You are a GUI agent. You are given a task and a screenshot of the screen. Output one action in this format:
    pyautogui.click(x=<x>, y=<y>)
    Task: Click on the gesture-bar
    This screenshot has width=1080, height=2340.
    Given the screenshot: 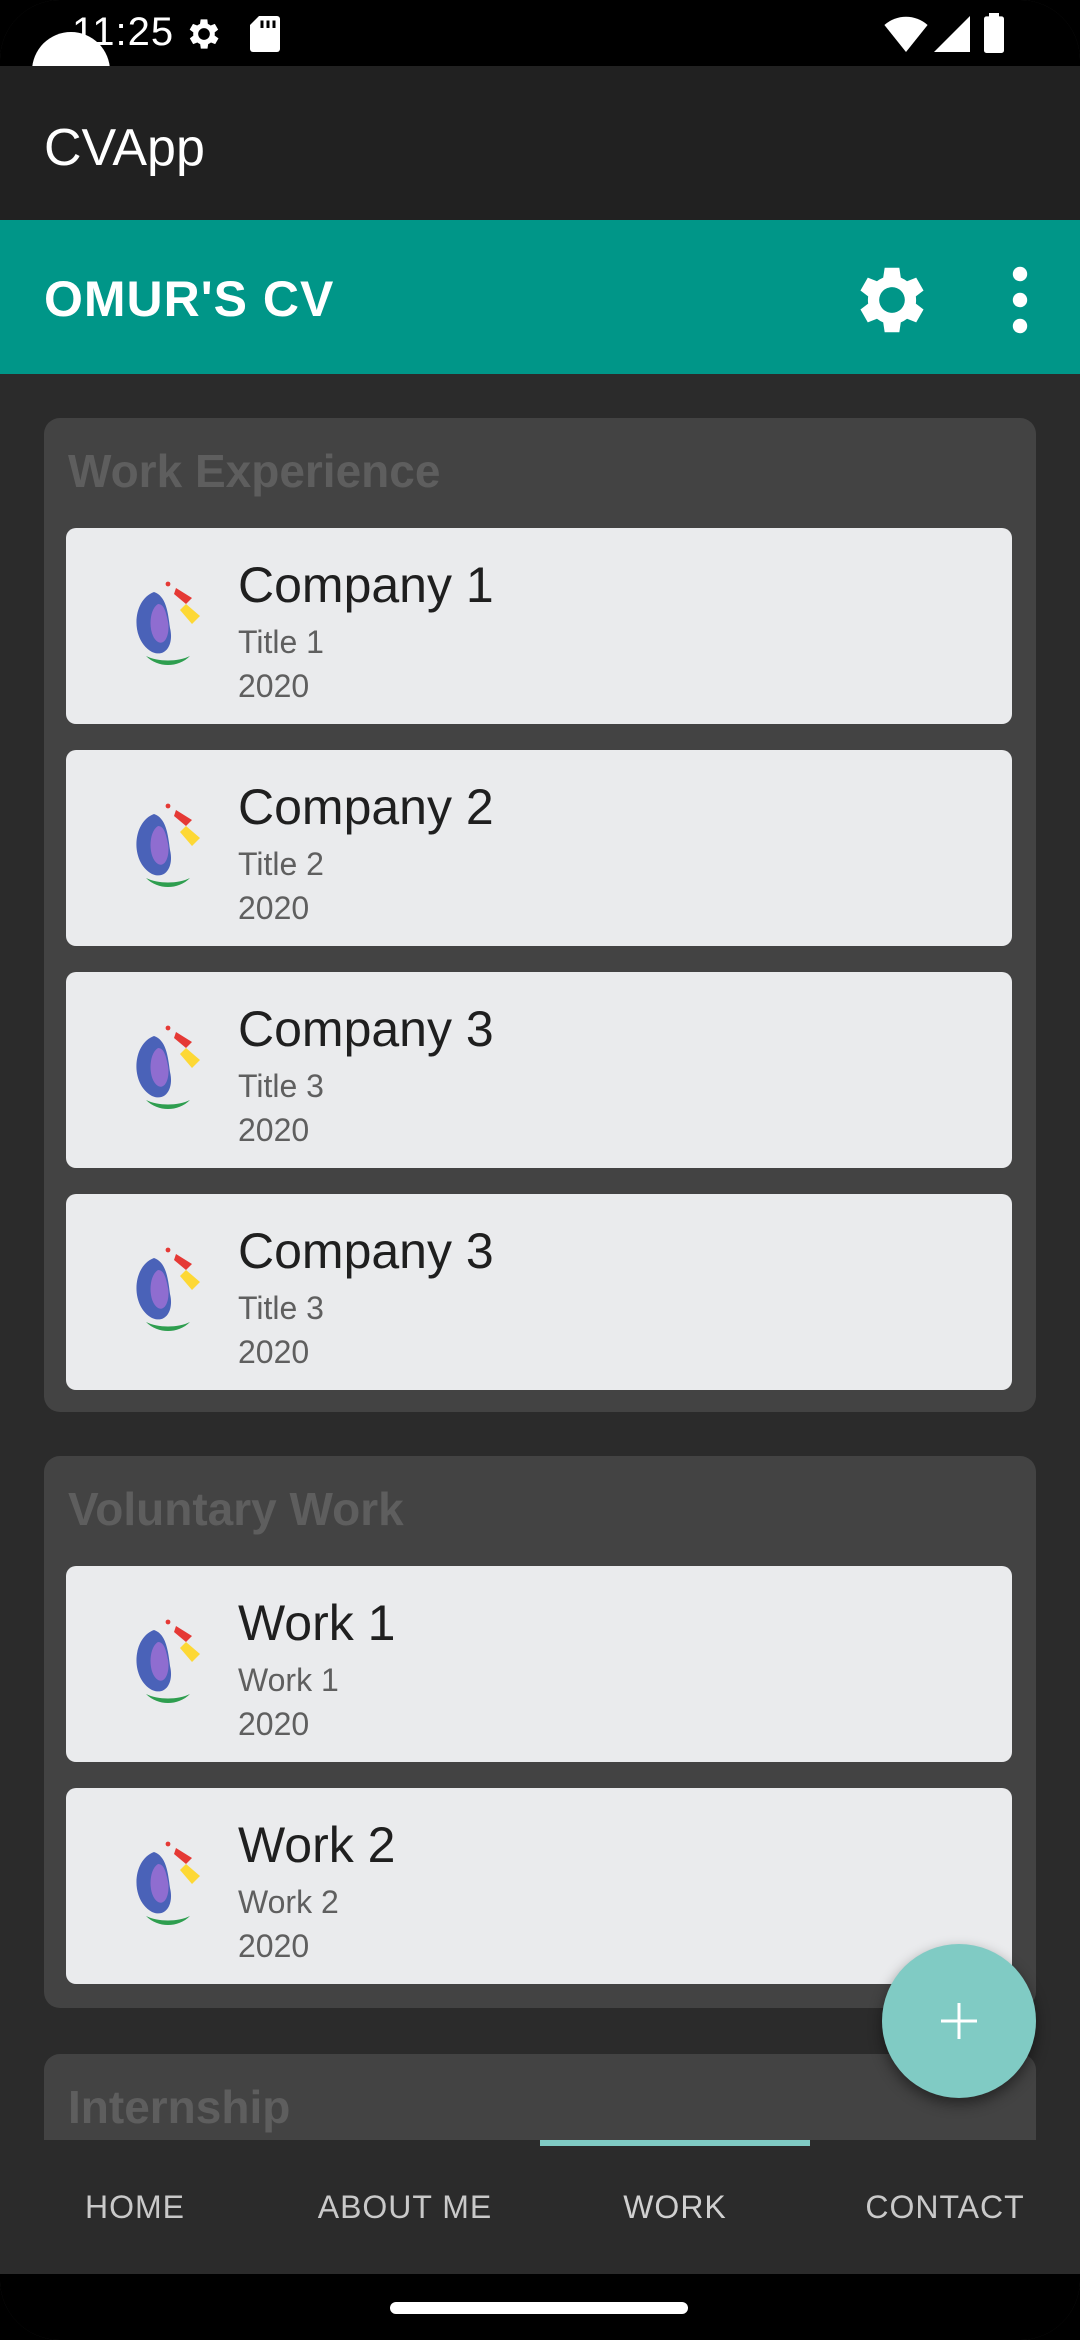 What is the action you would take?
    pyautogui.click(x=540, y=2307)
    